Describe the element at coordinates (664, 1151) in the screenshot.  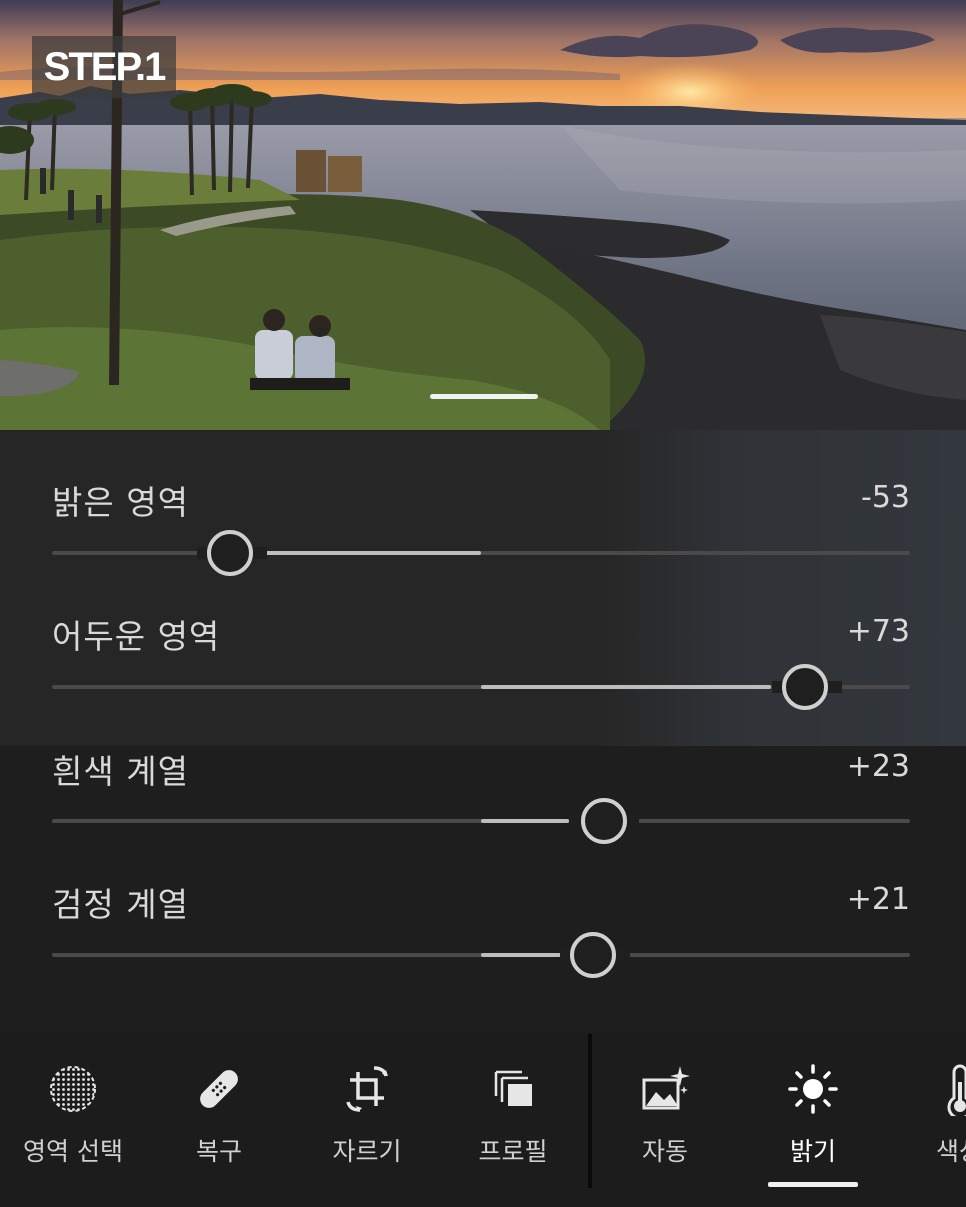
I see `tool-auto-label: 자동` at that location.